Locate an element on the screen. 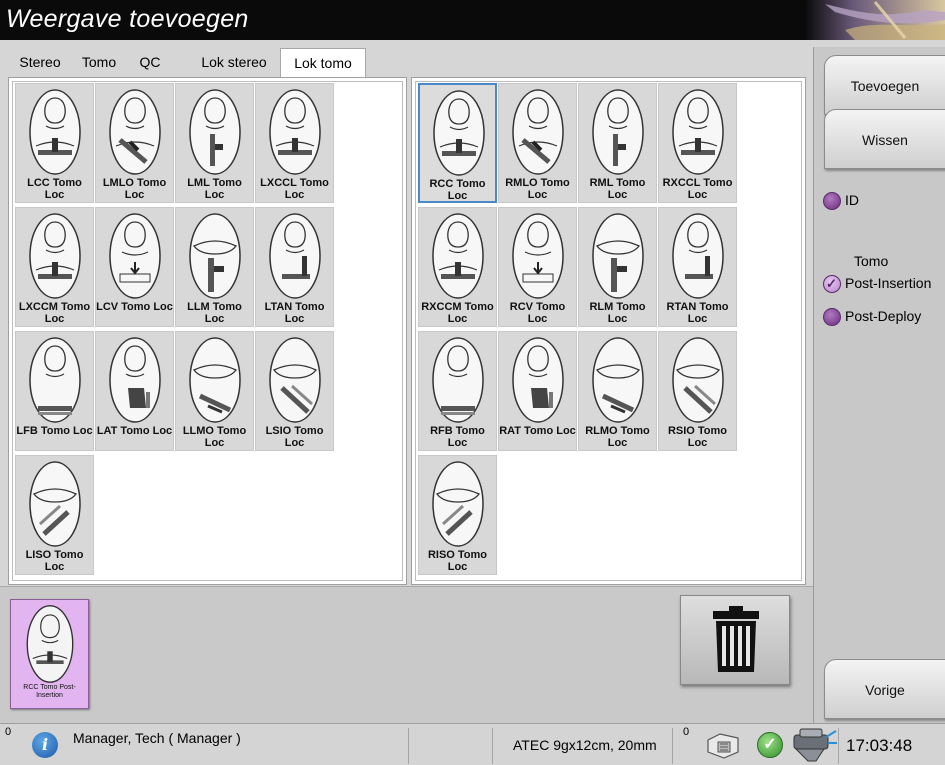 Image resolution: width=945 pixels, height=765 pixels. view-label: LLM Tomo Loc is located at coordinates (214, 313).